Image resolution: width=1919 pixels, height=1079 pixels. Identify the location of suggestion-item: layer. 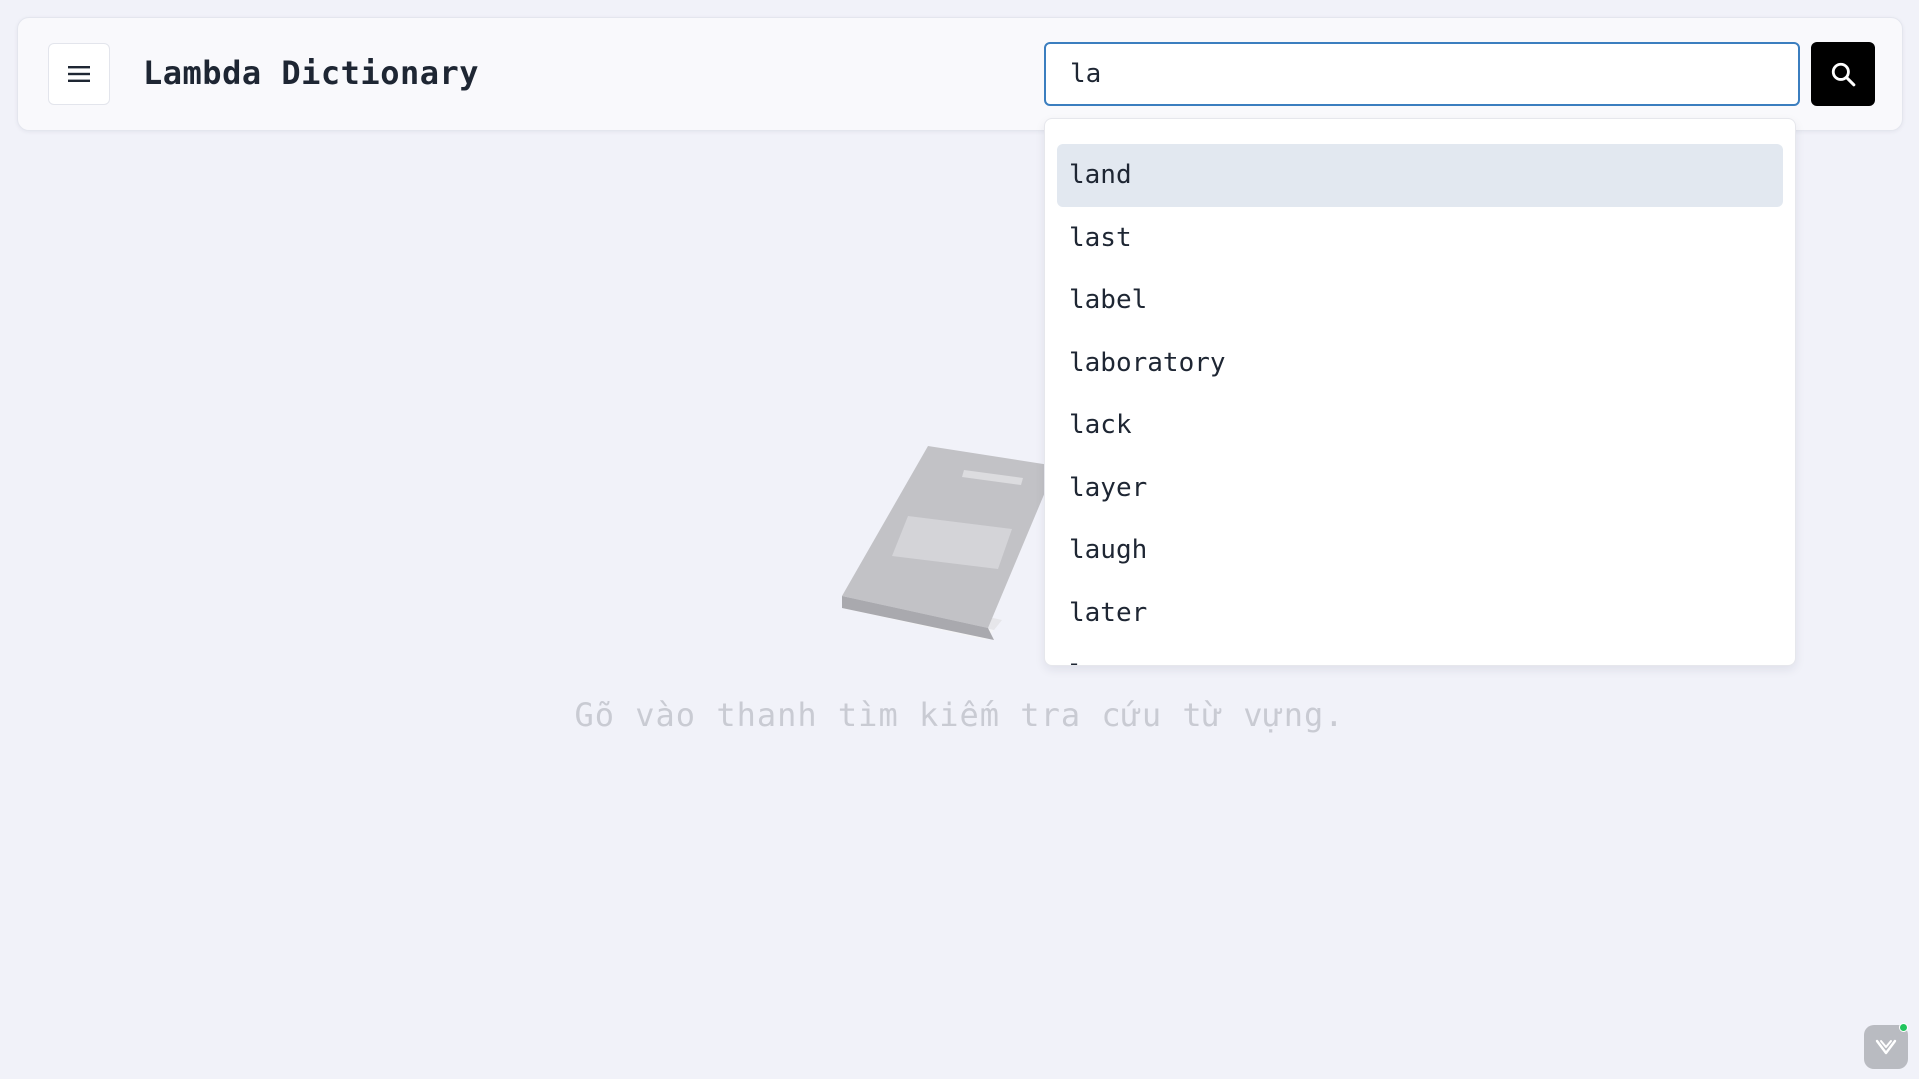
(1420, 488).